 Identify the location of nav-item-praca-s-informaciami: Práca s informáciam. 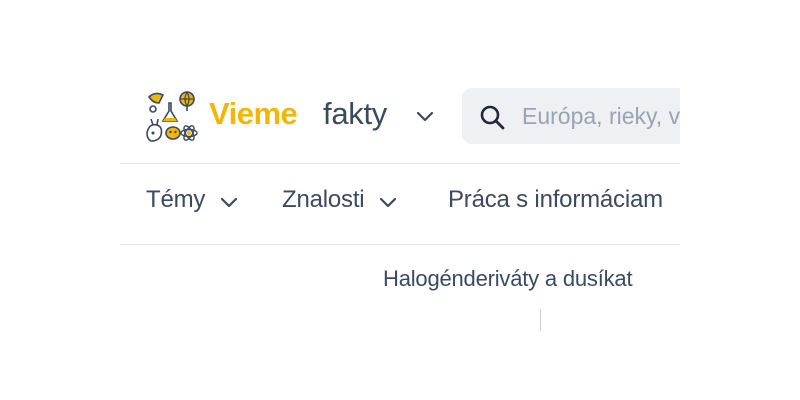
(555, 200).